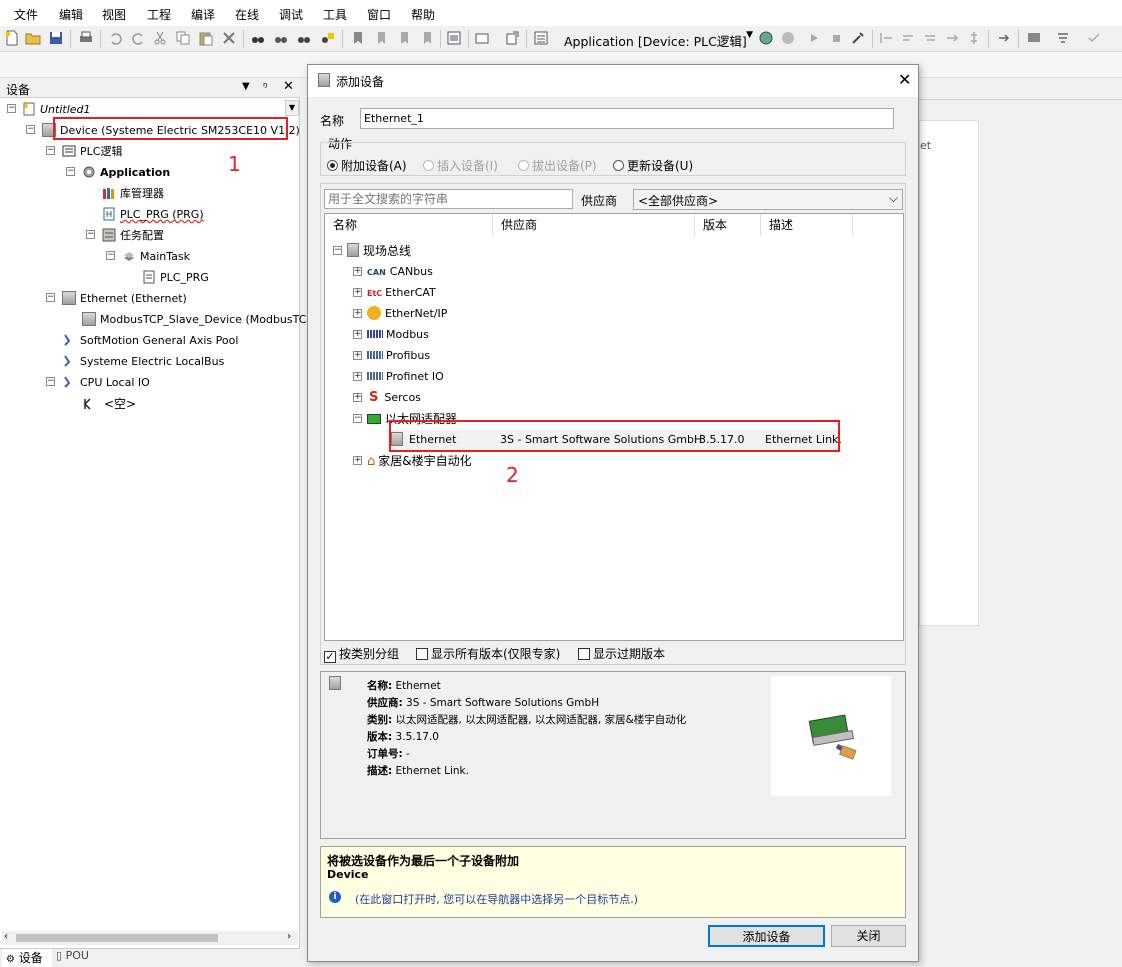 Image resolution: width=1122 pixels, height=967 pixels. I want to click on login-icon, so click(766, 38).